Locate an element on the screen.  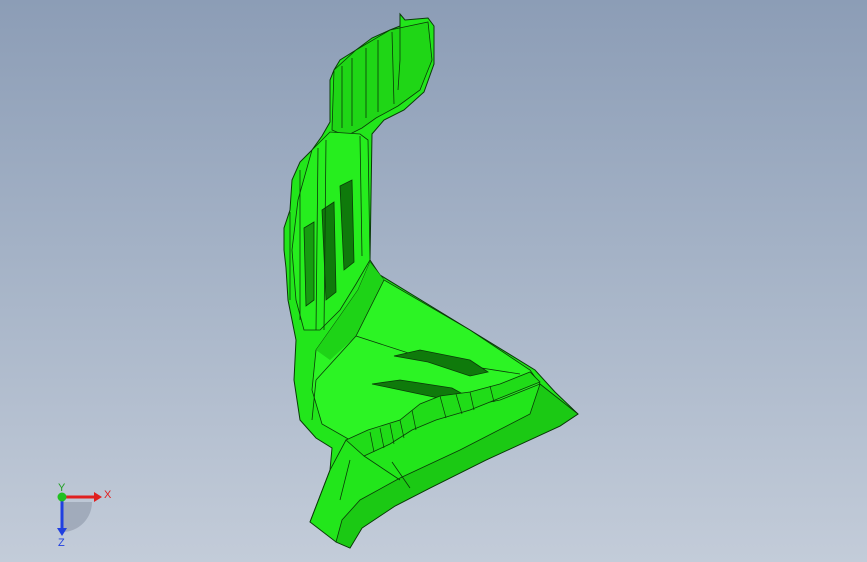
z-axis-arrow is located at coordinates (62, 532).